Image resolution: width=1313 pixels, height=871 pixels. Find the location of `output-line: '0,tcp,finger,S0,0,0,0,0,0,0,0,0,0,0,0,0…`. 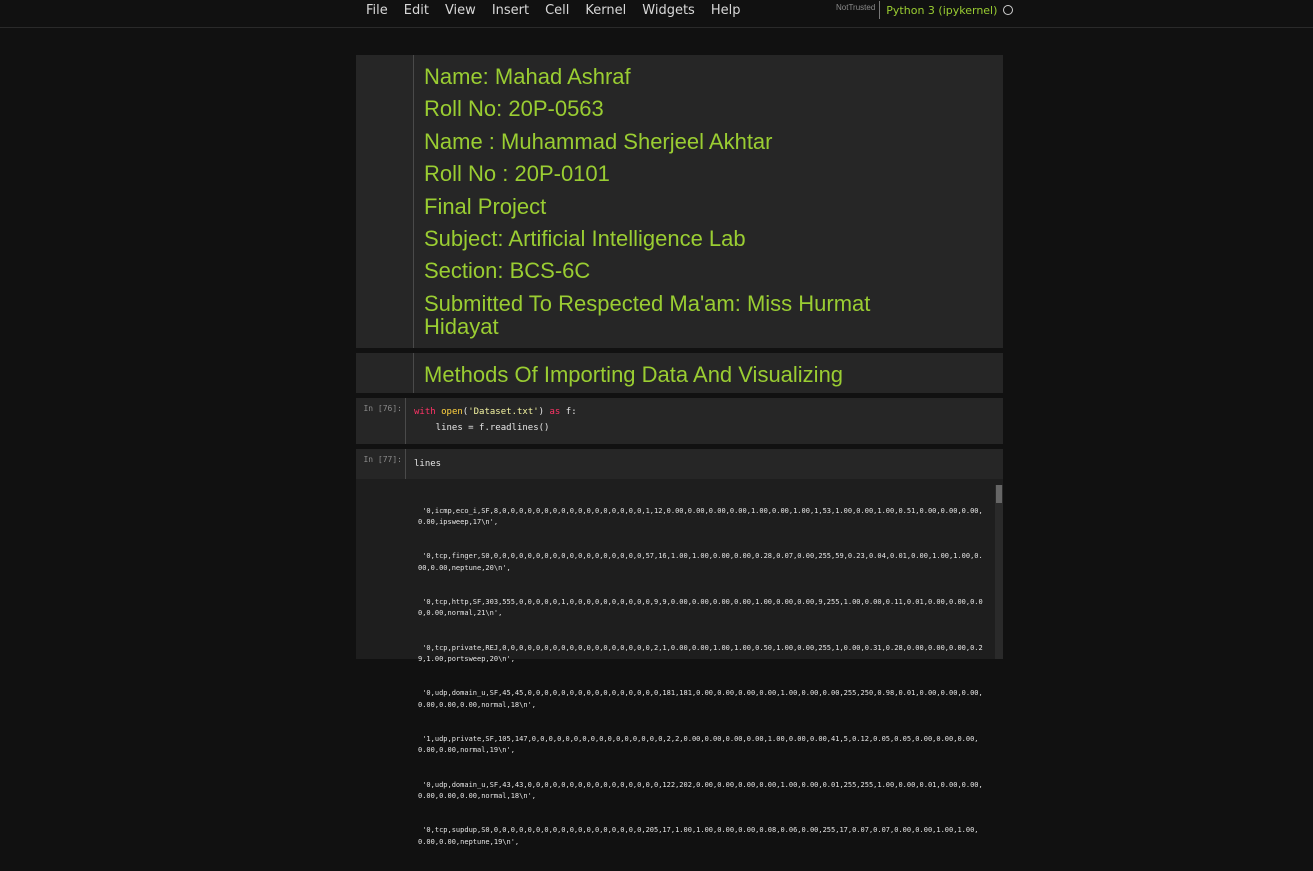

output-line: '0,tcp,finger,S0,0,0,0,0,0,0,0,0,0,0,0,0… is located at coordinates (700, 562).